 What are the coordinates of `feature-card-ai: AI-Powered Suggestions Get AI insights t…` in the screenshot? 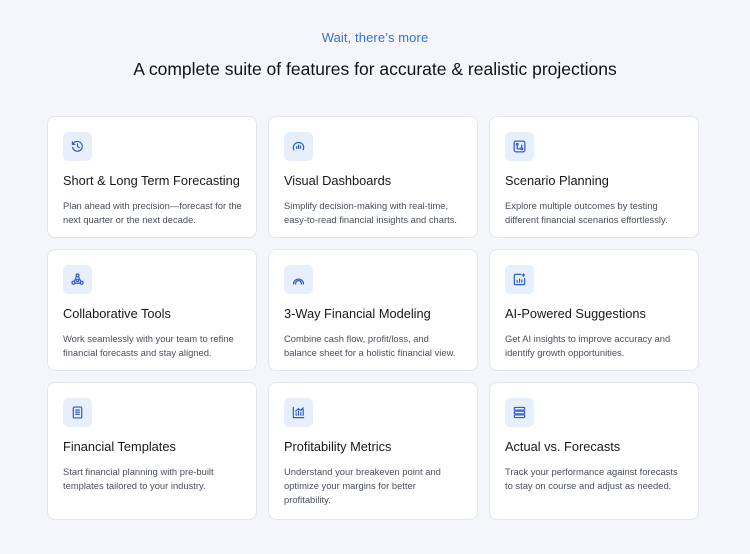 It's located at (594, 310).